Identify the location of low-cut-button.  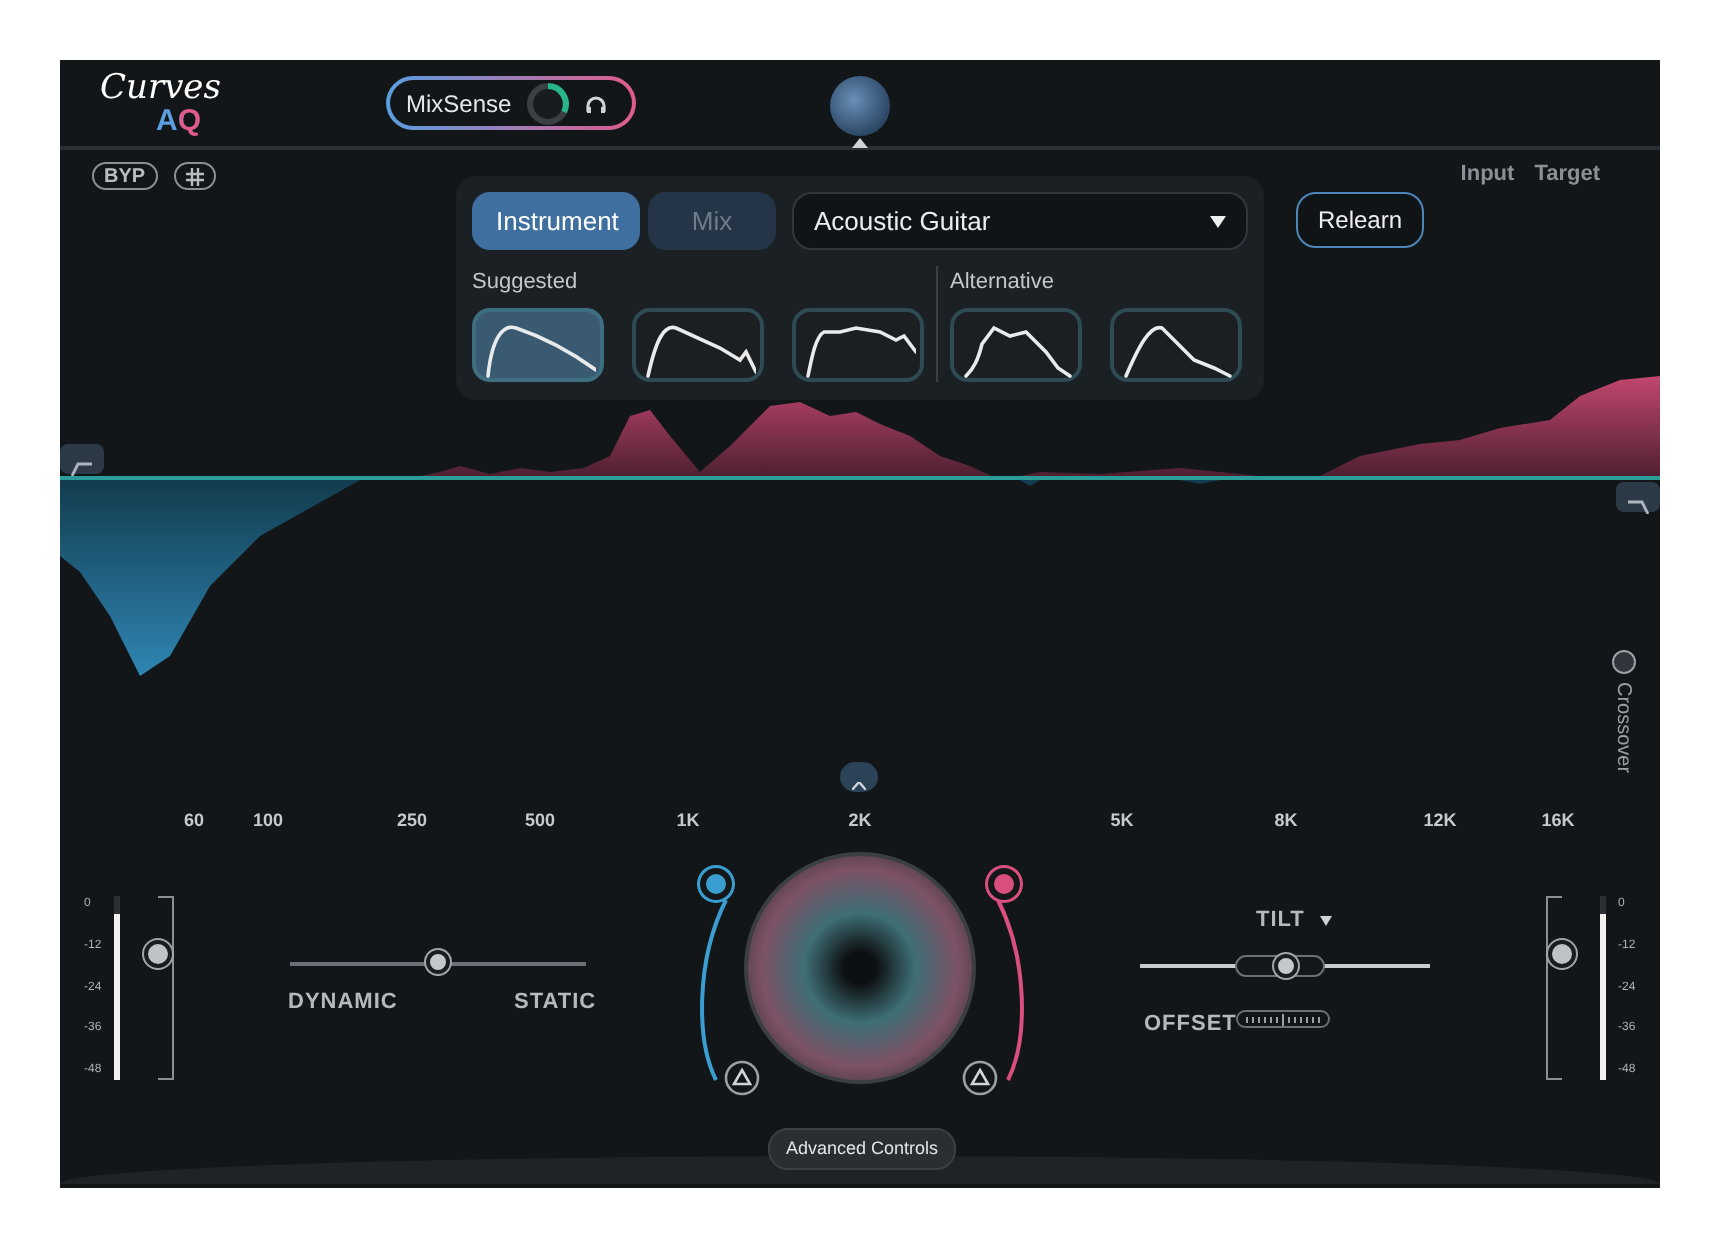
(82, 459).